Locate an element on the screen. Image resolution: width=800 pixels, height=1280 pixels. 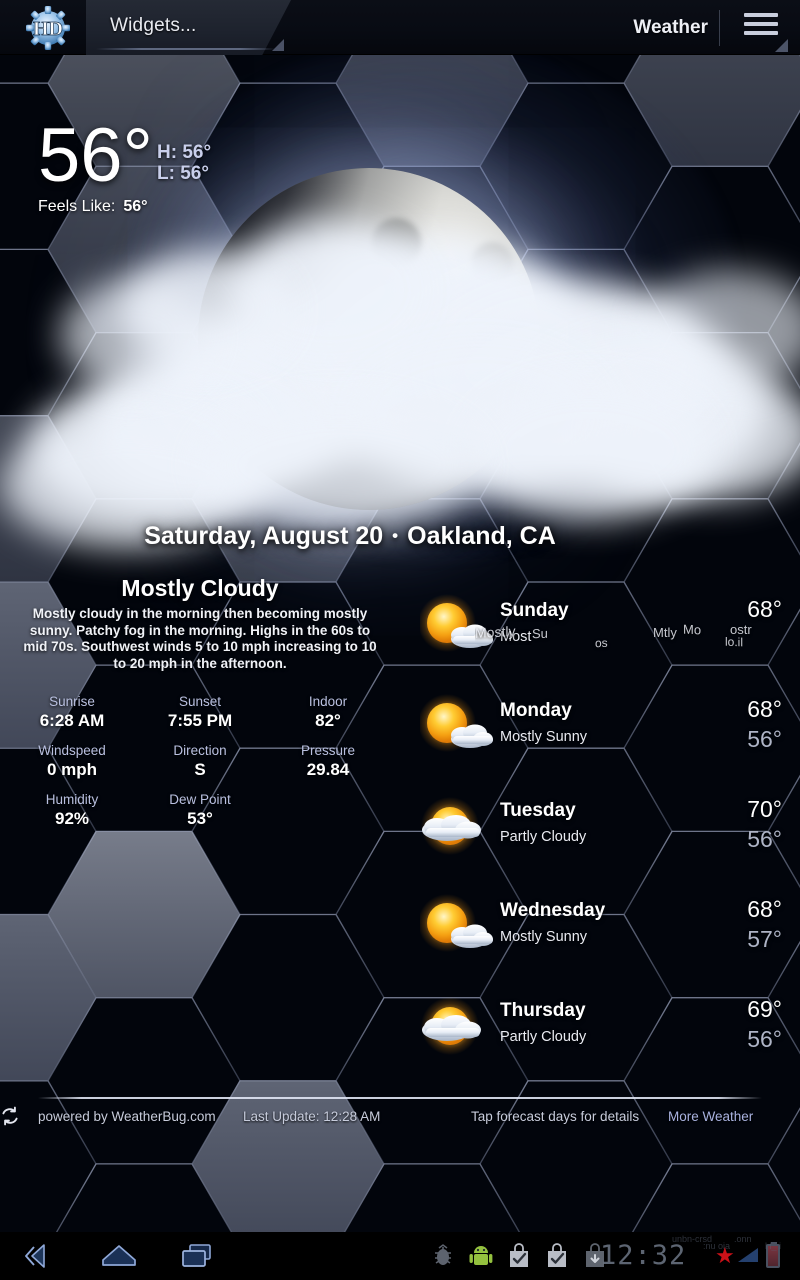
detail-label: Sunrise is located at coordinates (72, 701).